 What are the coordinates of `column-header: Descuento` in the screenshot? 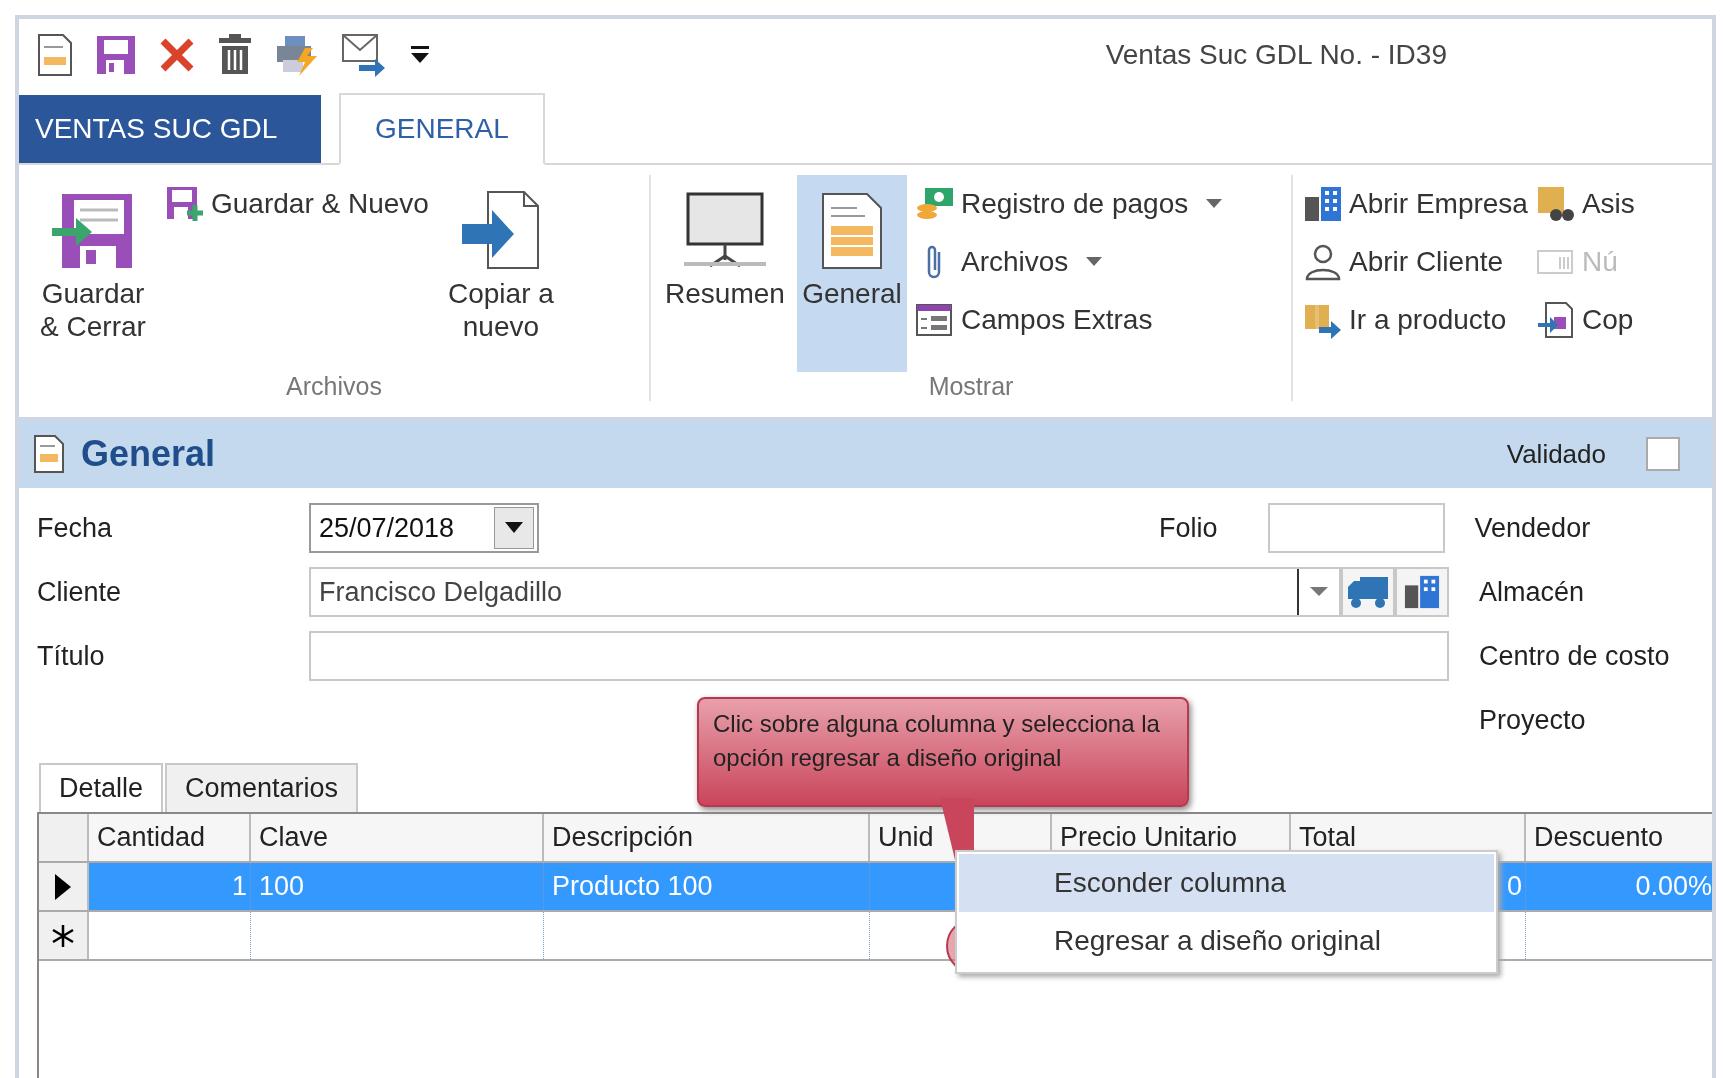 It's located at (1619, 837).